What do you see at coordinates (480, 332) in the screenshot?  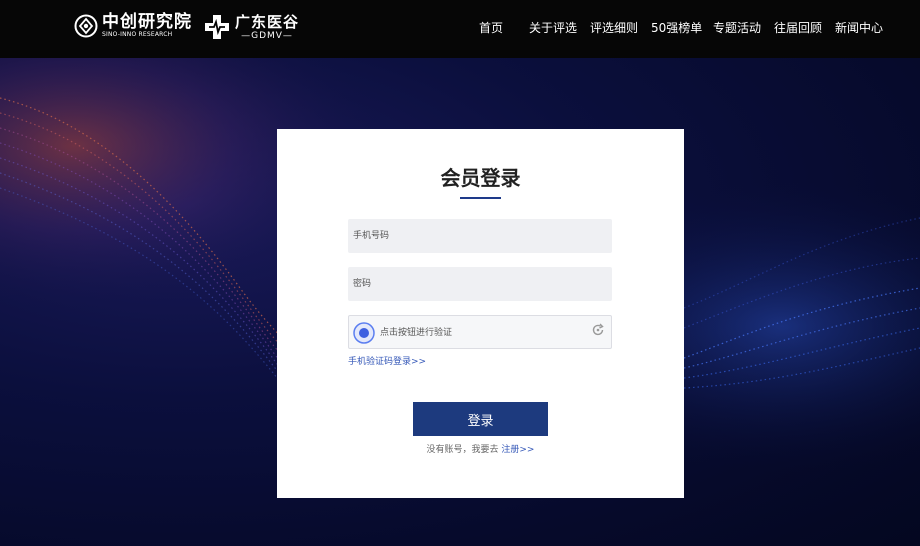 I see `captcha-verify-button: 点击按钮进行验证` at bounding box center [480, 332].